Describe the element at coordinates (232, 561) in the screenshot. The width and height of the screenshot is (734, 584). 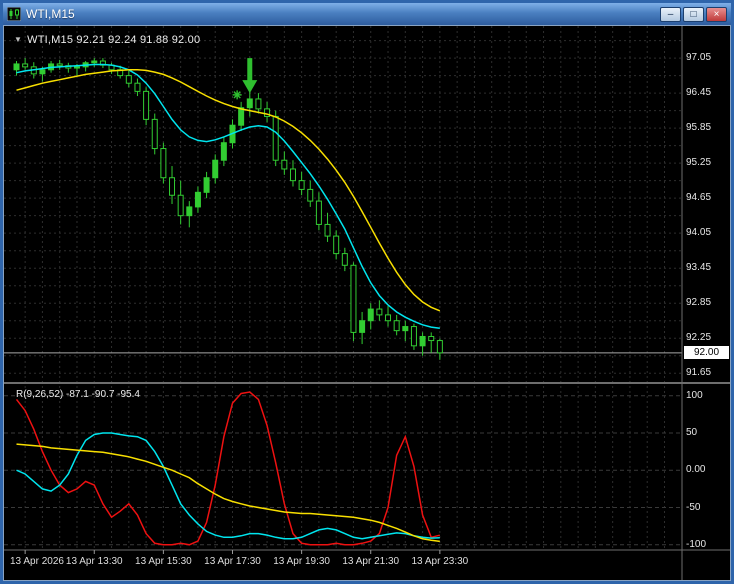
I see `time-axis-label: 13 Apr 17:30` at that location.